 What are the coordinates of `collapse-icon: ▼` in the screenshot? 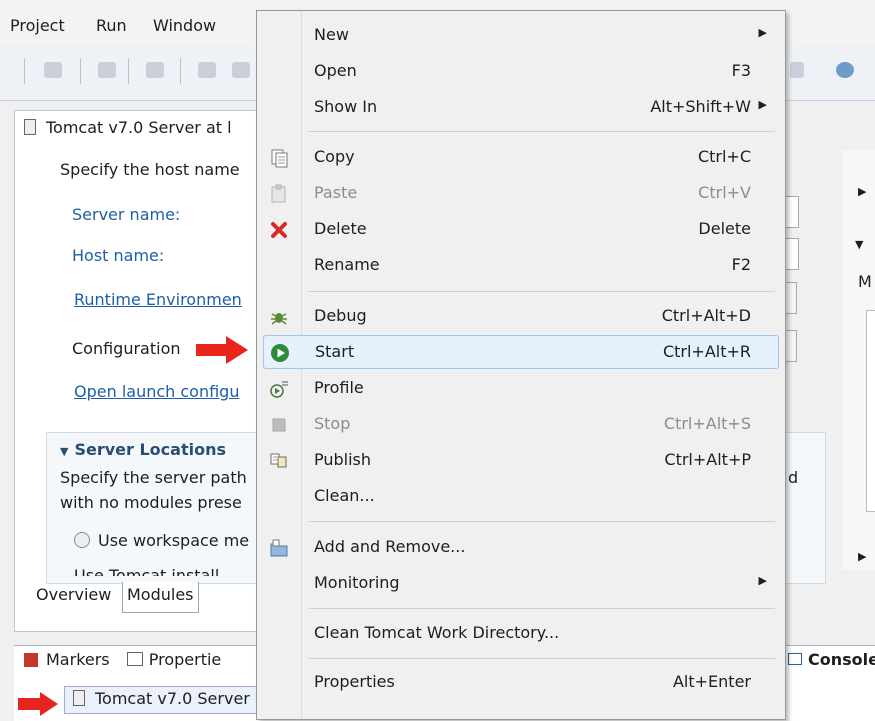 It's located at (859, 244).